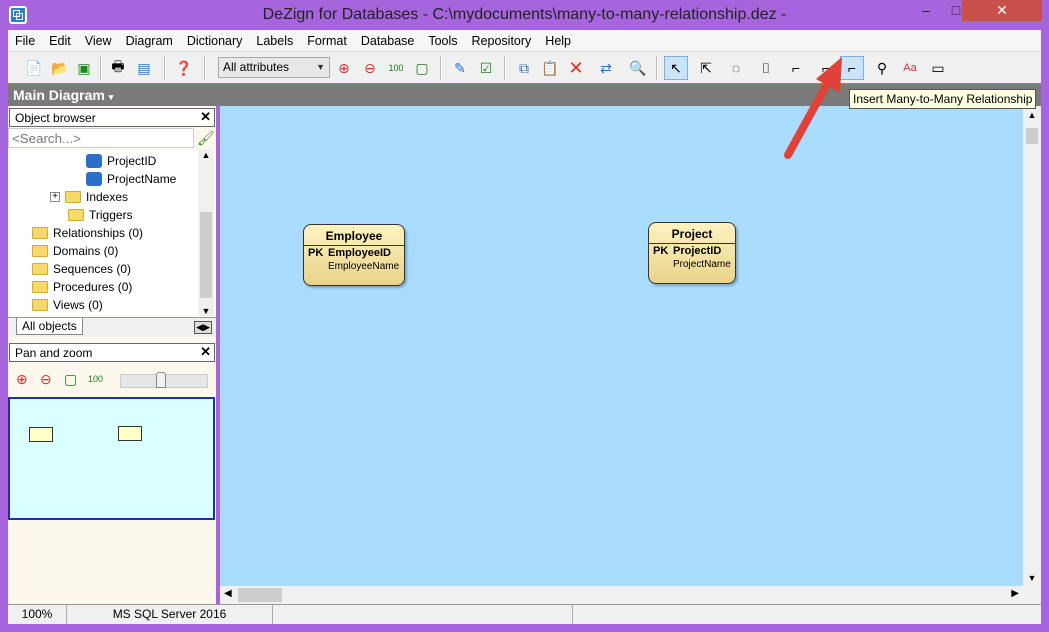  Describe the element at coordinates (228, 593) in the screenshot. I see `scroll-left-icon: ◀` at that location.